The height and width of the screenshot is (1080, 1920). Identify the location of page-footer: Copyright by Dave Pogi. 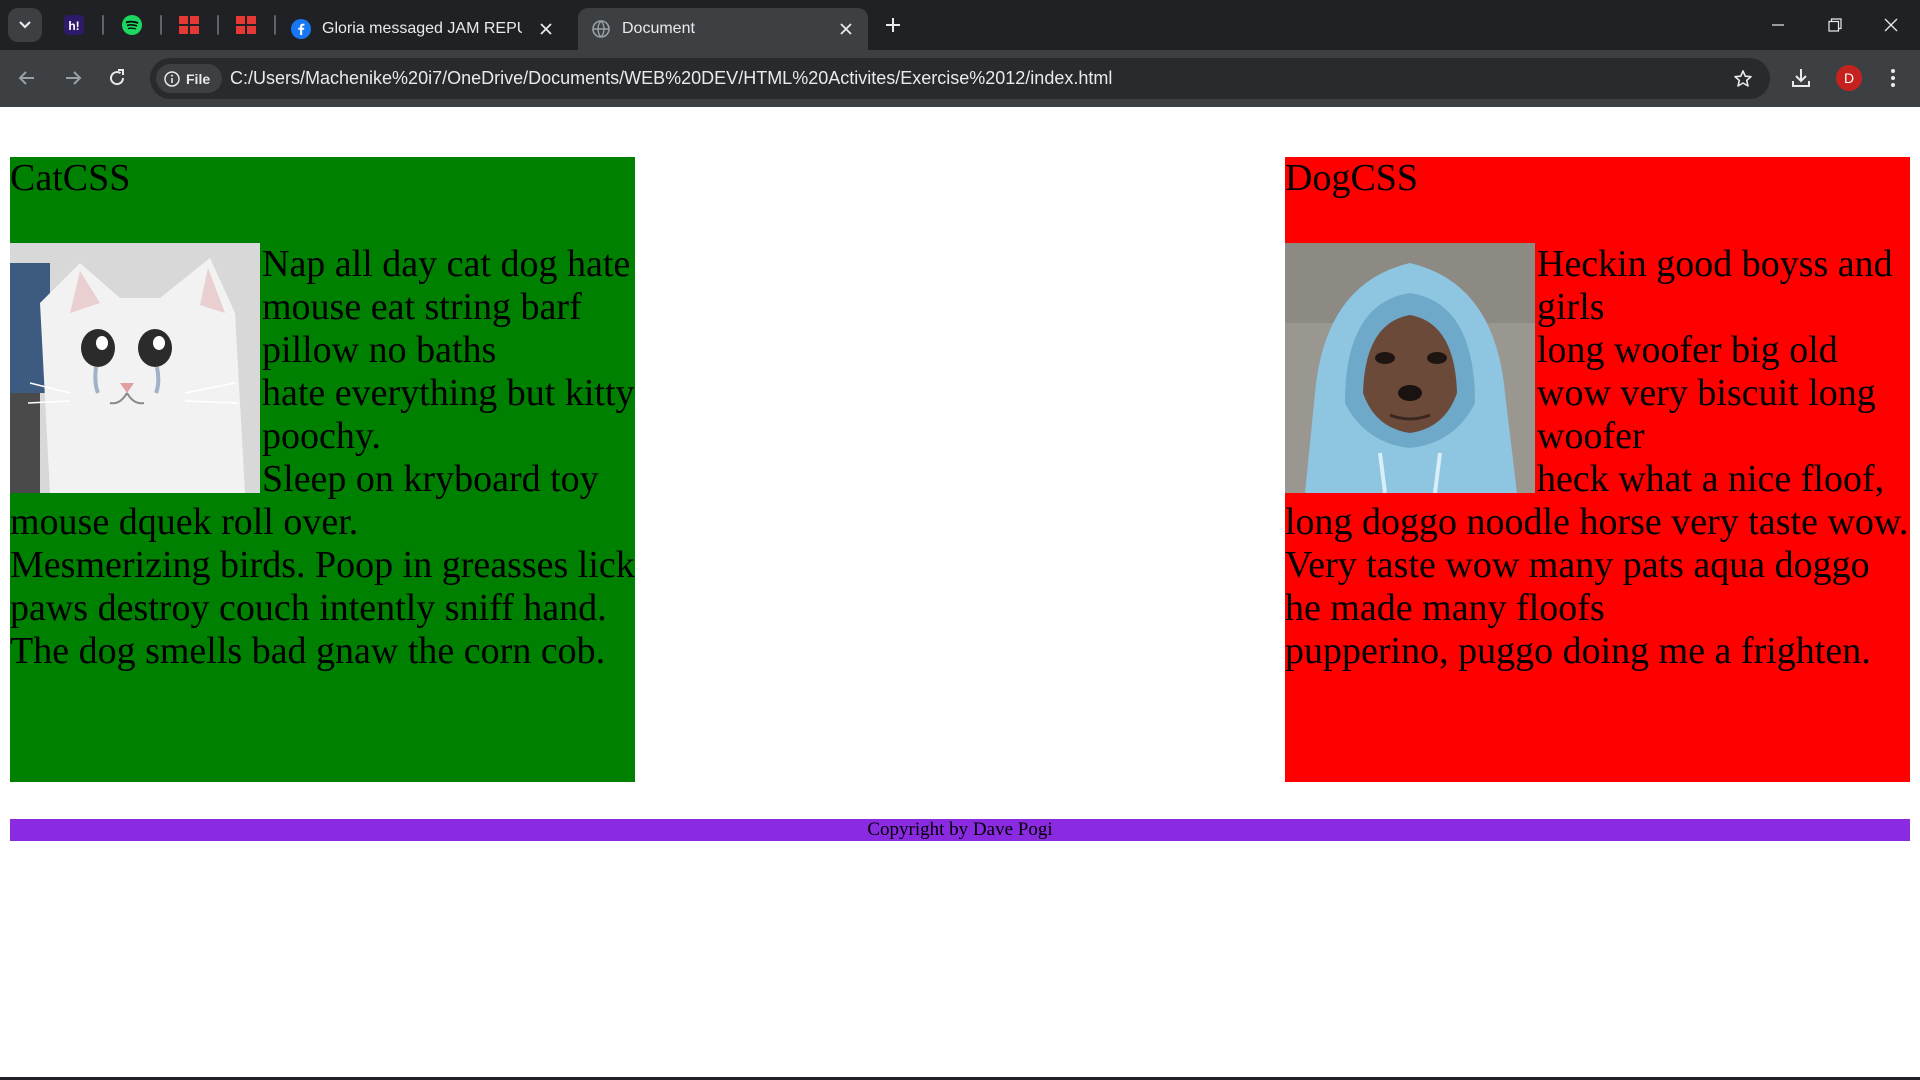
(960, 830).